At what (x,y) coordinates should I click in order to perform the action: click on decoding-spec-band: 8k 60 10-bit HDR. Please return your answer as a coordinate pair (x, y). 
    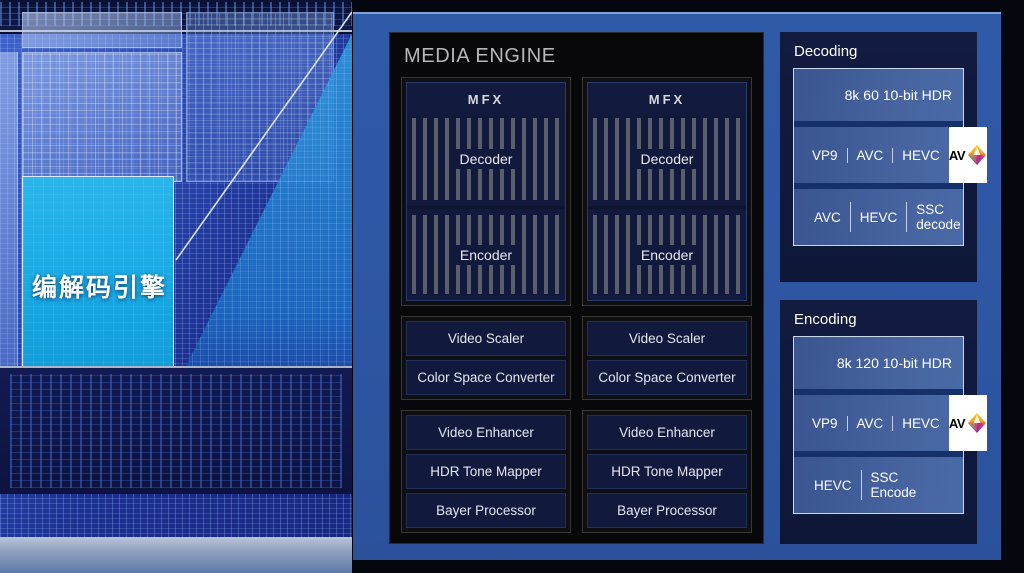
    Looking at the image, I should click on (878, 95).